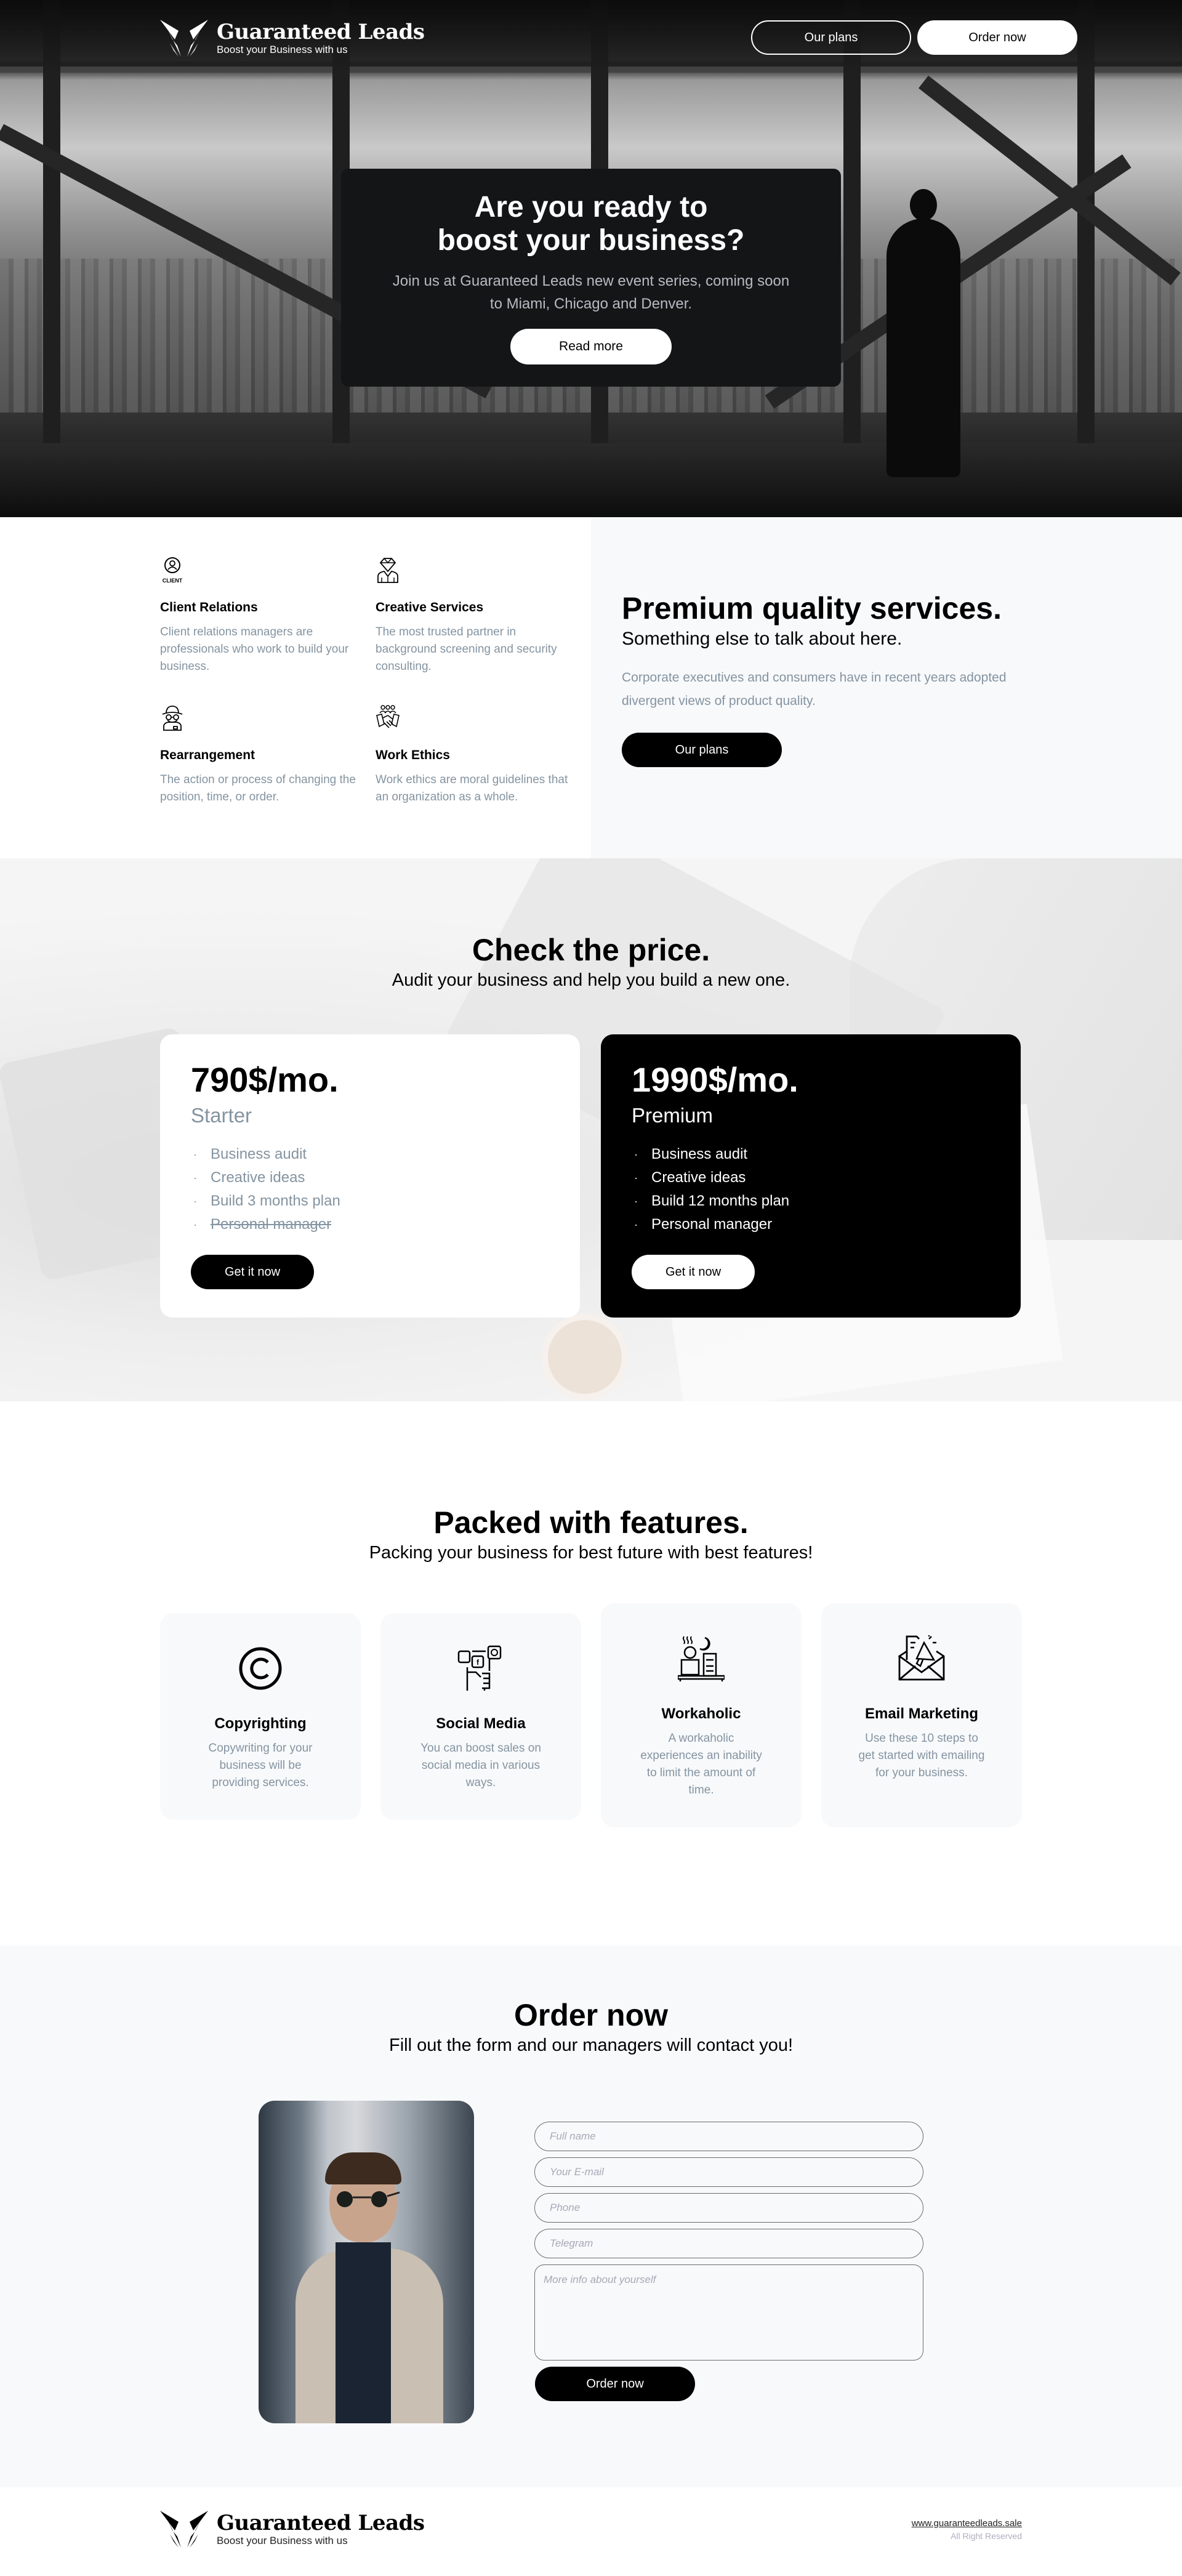 This screenshot has height=2576, width=1182. Describe the element at coordinates (728, 2208) in the screenshot. I see `phone-input` at that location.